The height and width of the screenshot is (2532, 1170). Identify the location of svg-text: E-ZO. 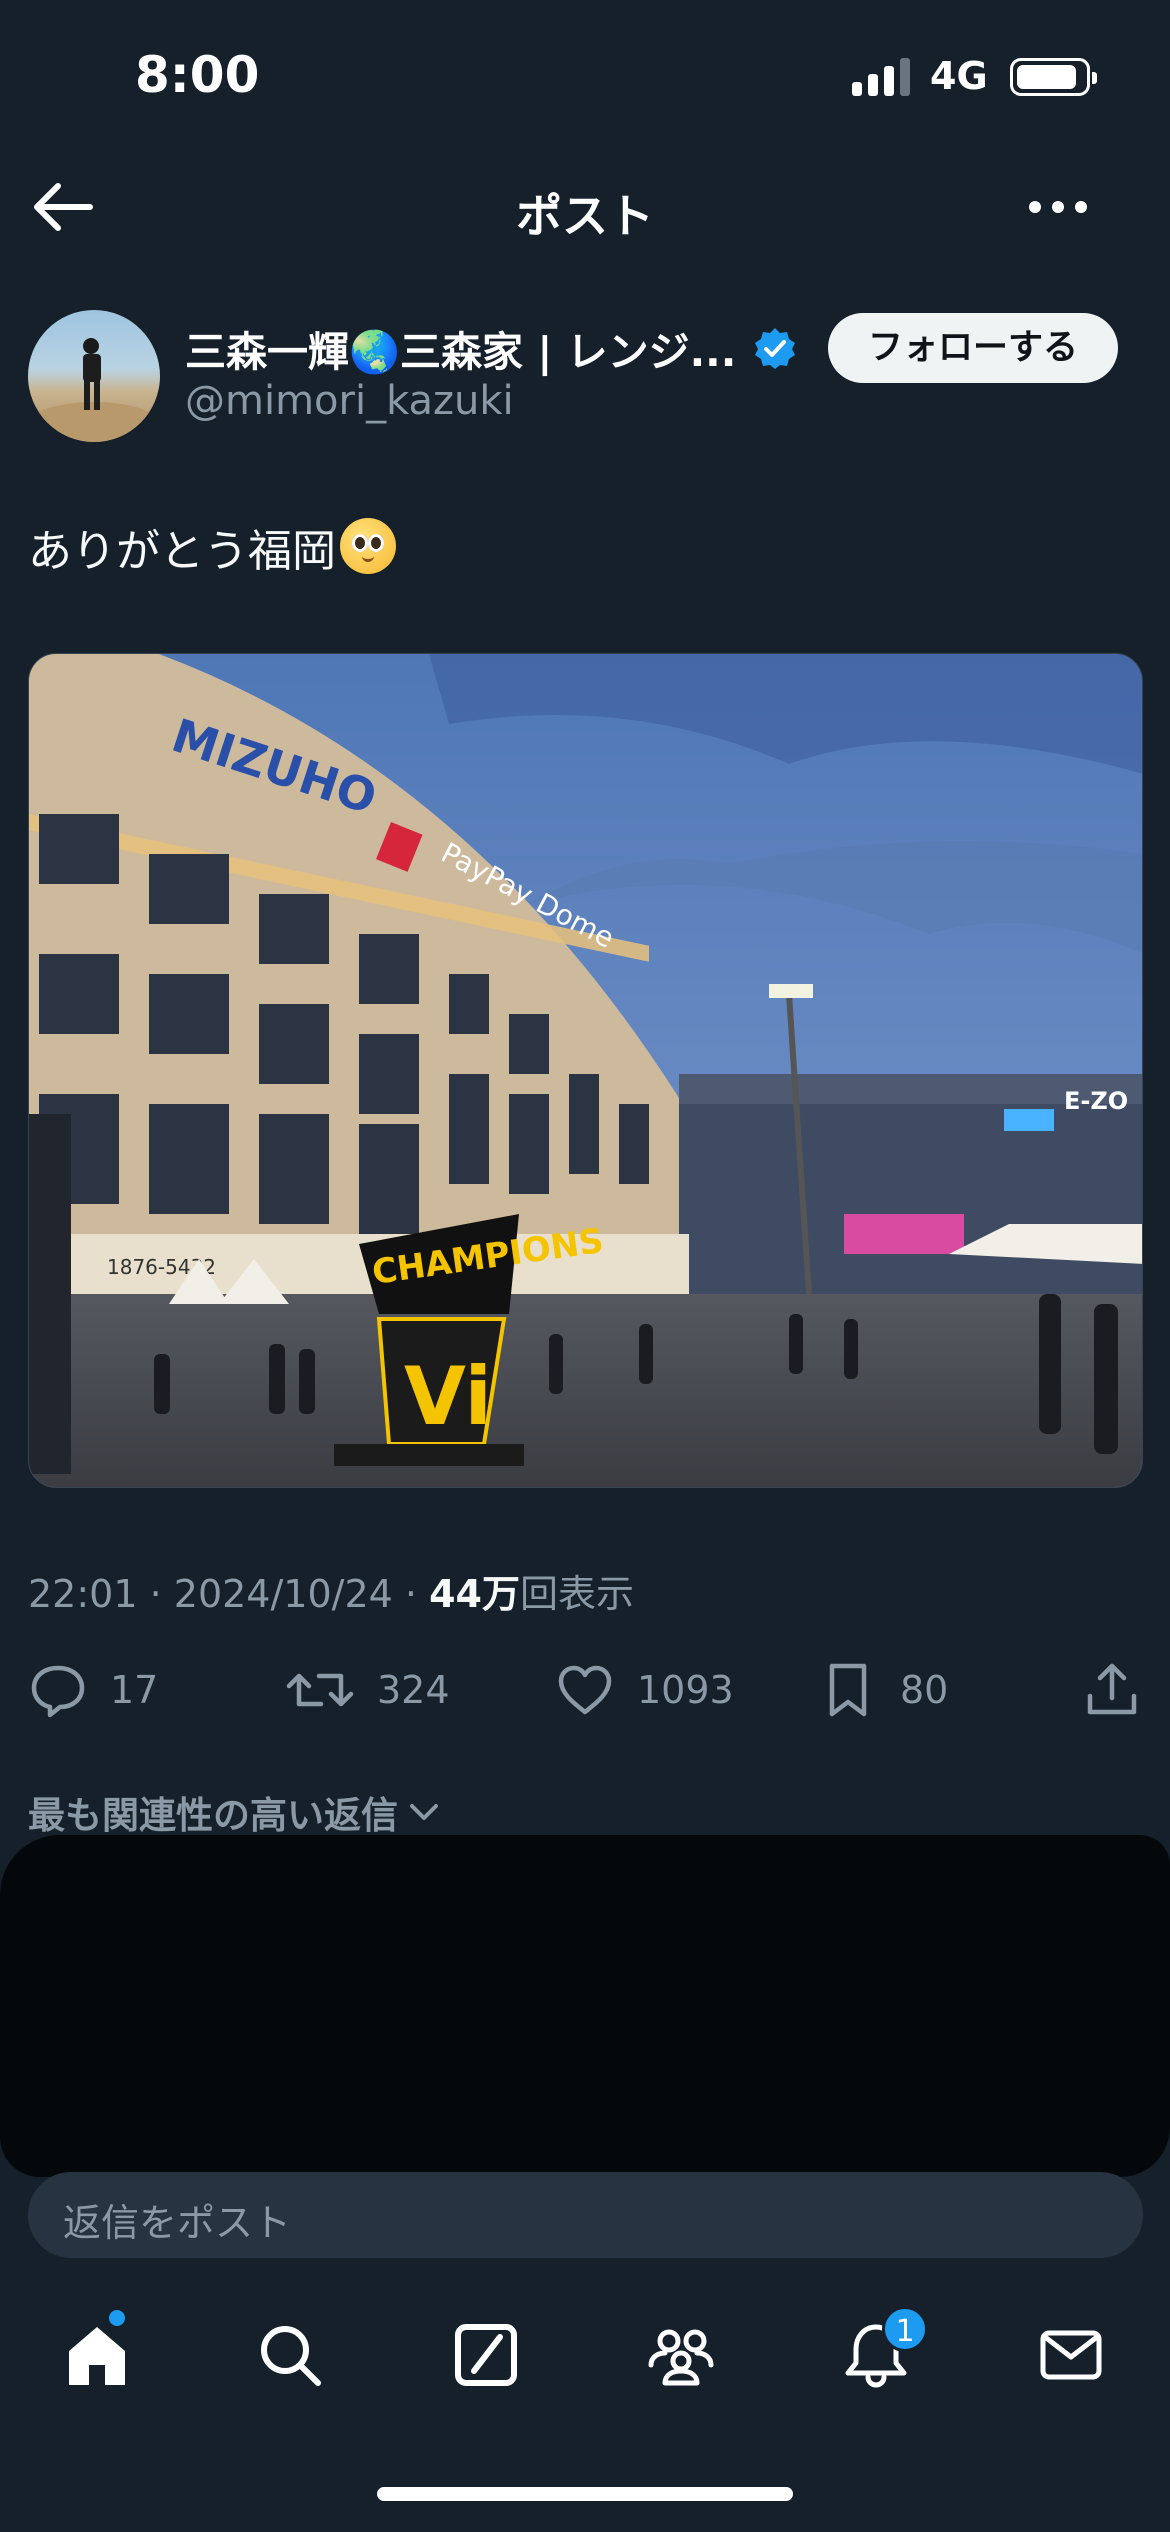
(1096, 1101).